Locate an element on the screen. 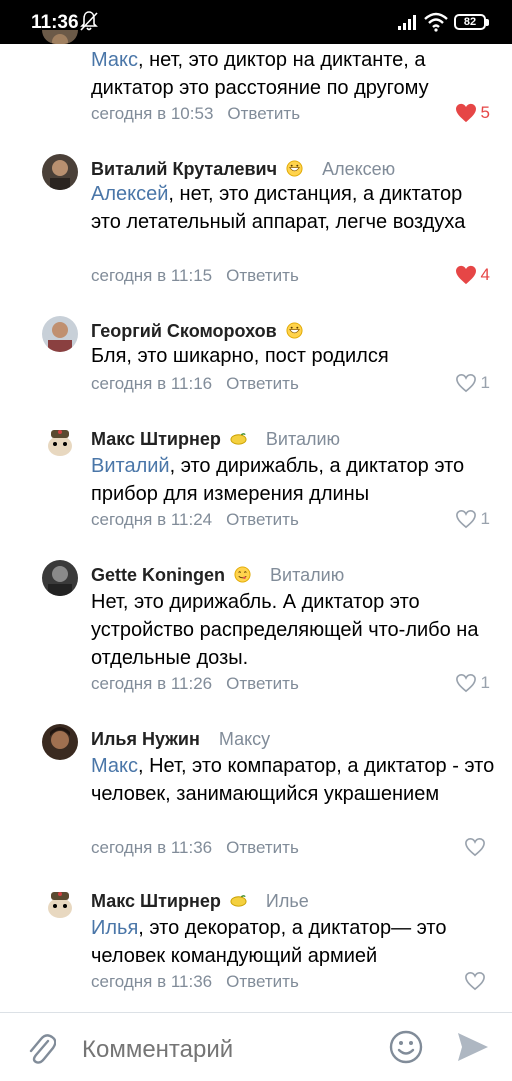 The width and height of the screenshot is (512, 1081). comment-header: Илья Нужин Максу is located at coordinates (180, 739).